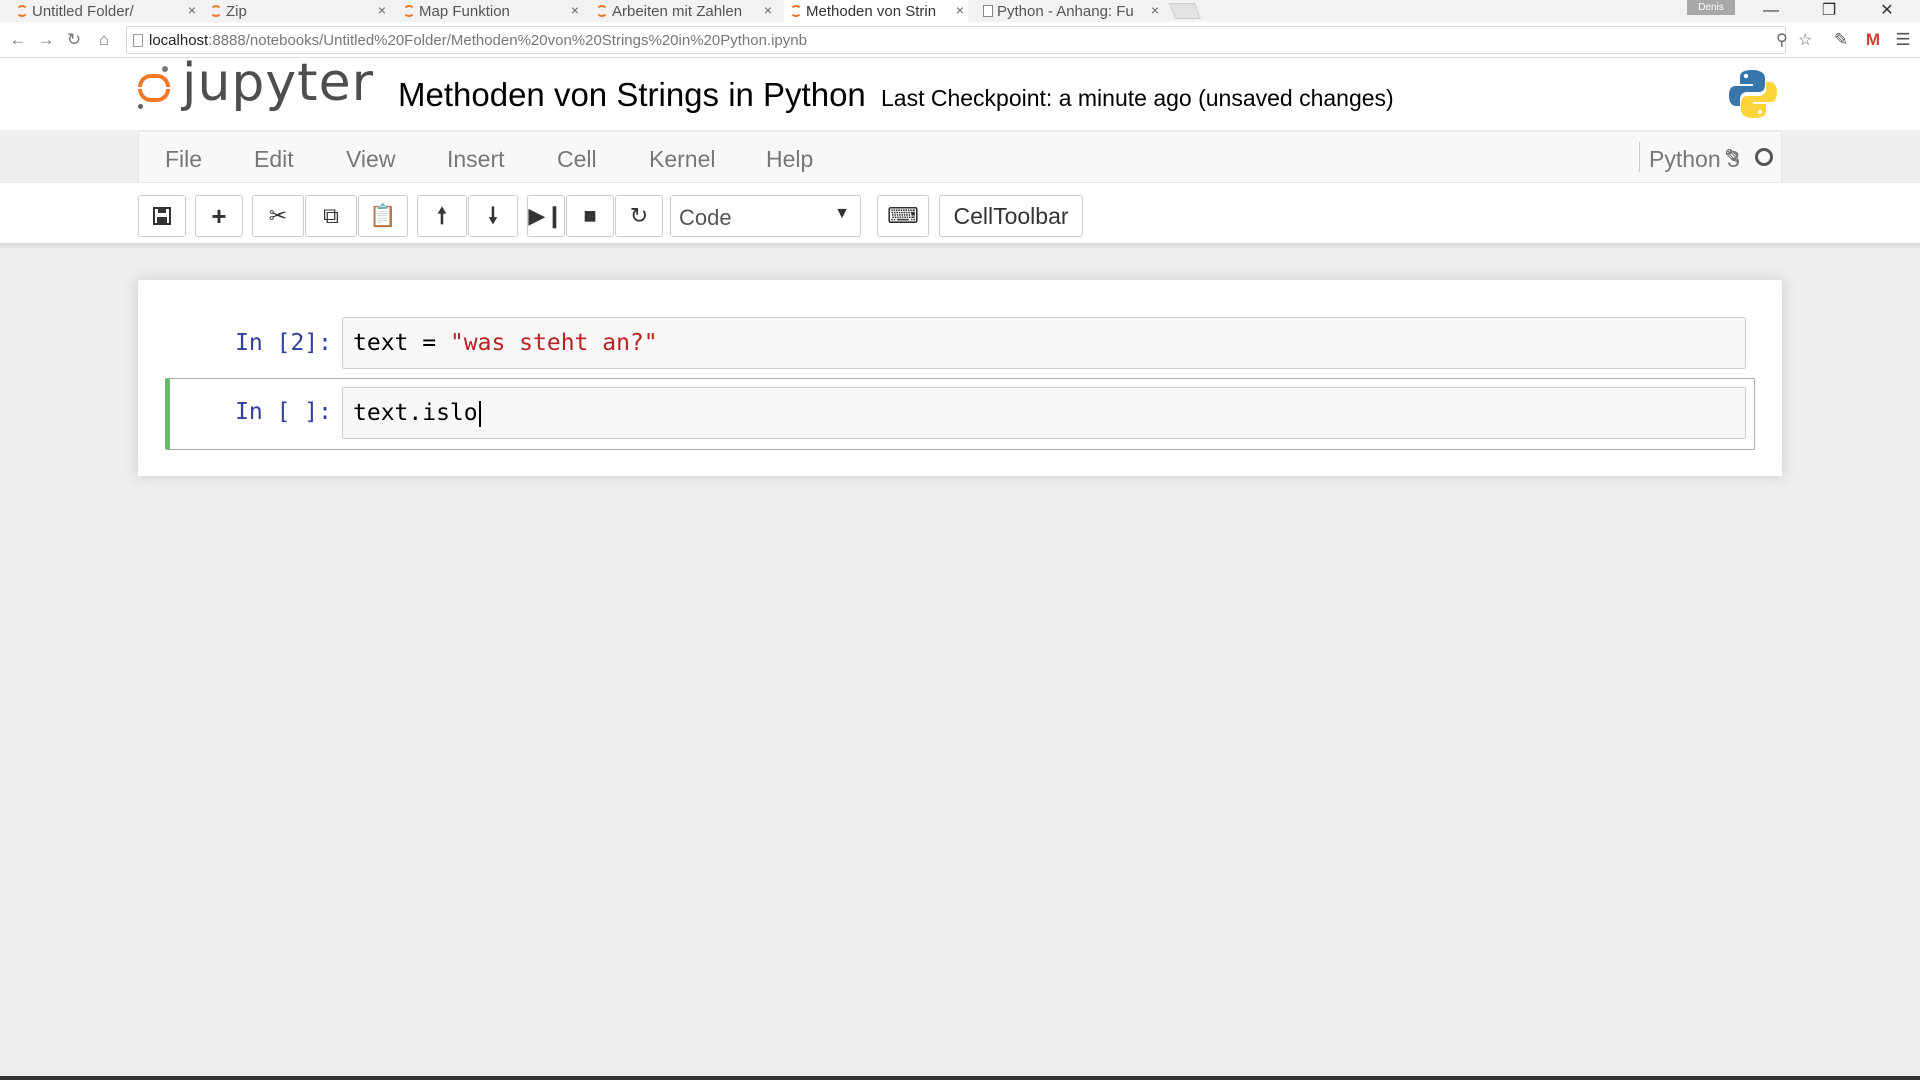 This screenshot has height=1080, width=1920. What do you see at coordinates (18, 40) in the screenshot?
I see `back-icon: ←` at bounding box center [18, 40].